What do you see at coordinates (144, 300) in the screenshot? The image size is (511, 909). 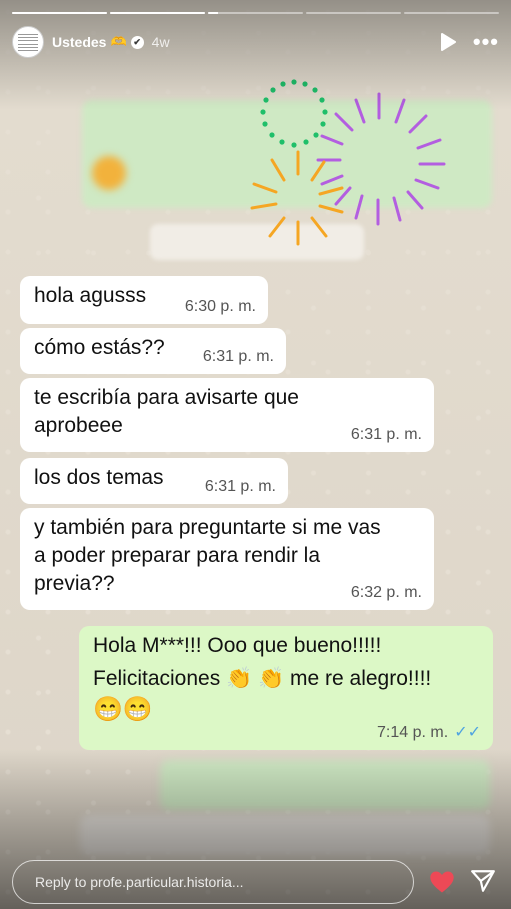 I see `message-bubble-1: hola agusss 6:30 p. m.` at bounding box center [144, 300].